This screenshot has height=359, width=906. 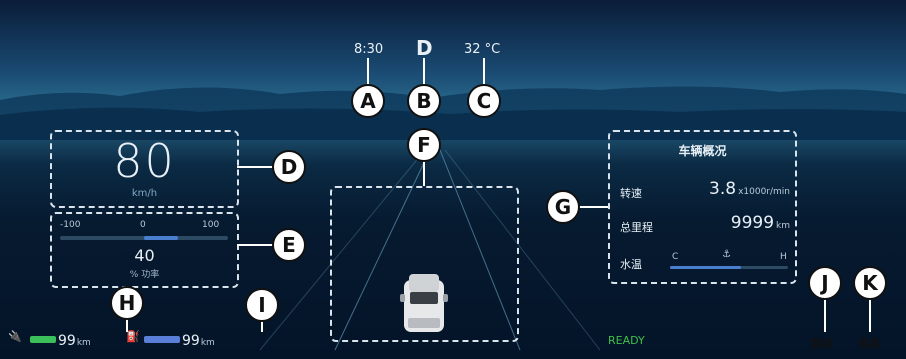 What do you see at coordinates (723, 189) in the screenshot?
I see `rpm-value: 3.8` at bounding box center [723, 189].